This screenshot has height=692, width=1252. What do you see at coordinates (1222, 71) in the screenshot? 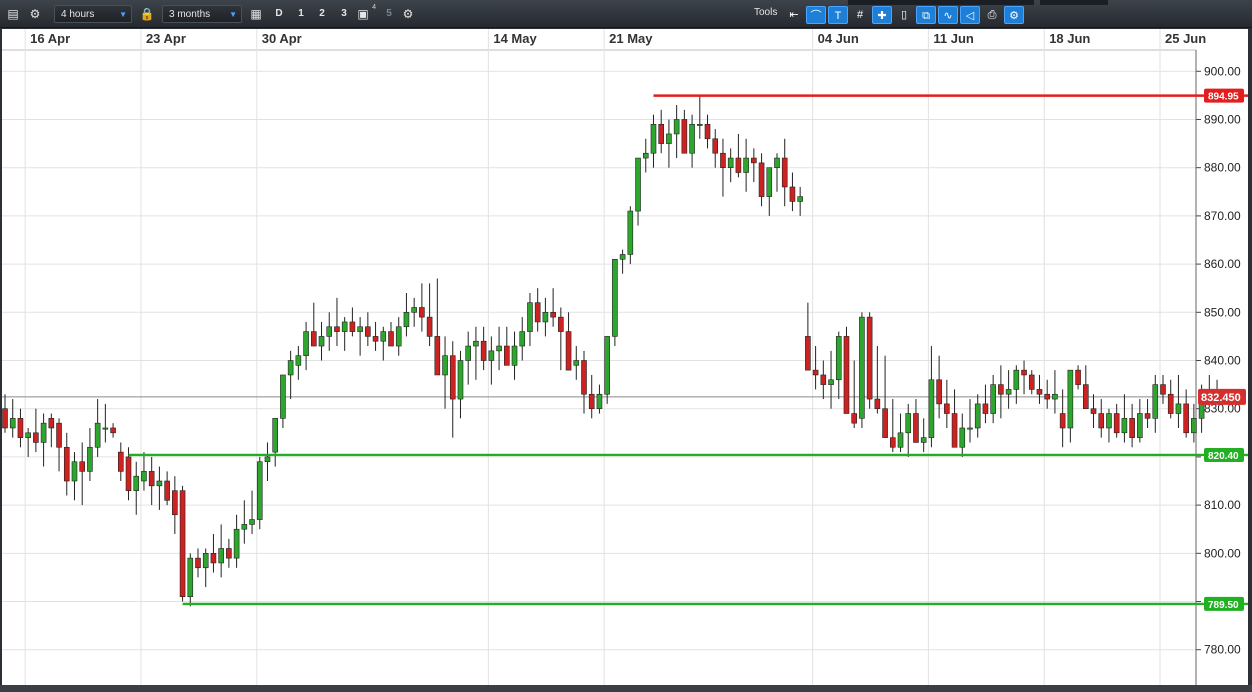
I see `y-tick-label: 900.00` at bounding box center [1222, 71].